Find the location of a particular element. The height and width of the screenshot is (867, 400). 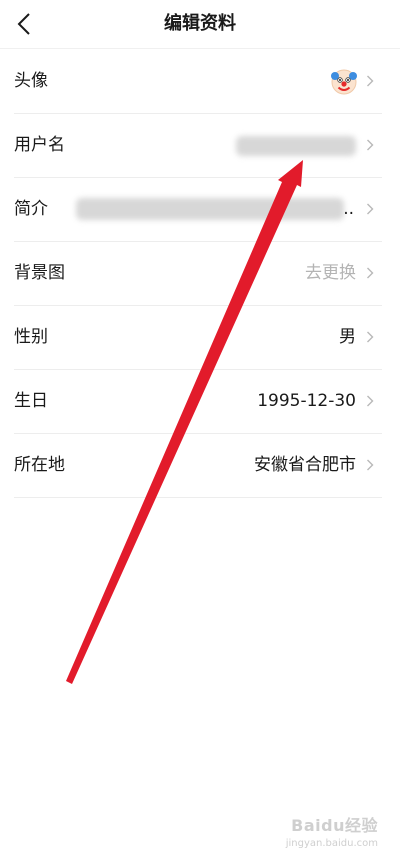

watermark-url: jingyan.baidu.com is located at coordinates (331, 843).